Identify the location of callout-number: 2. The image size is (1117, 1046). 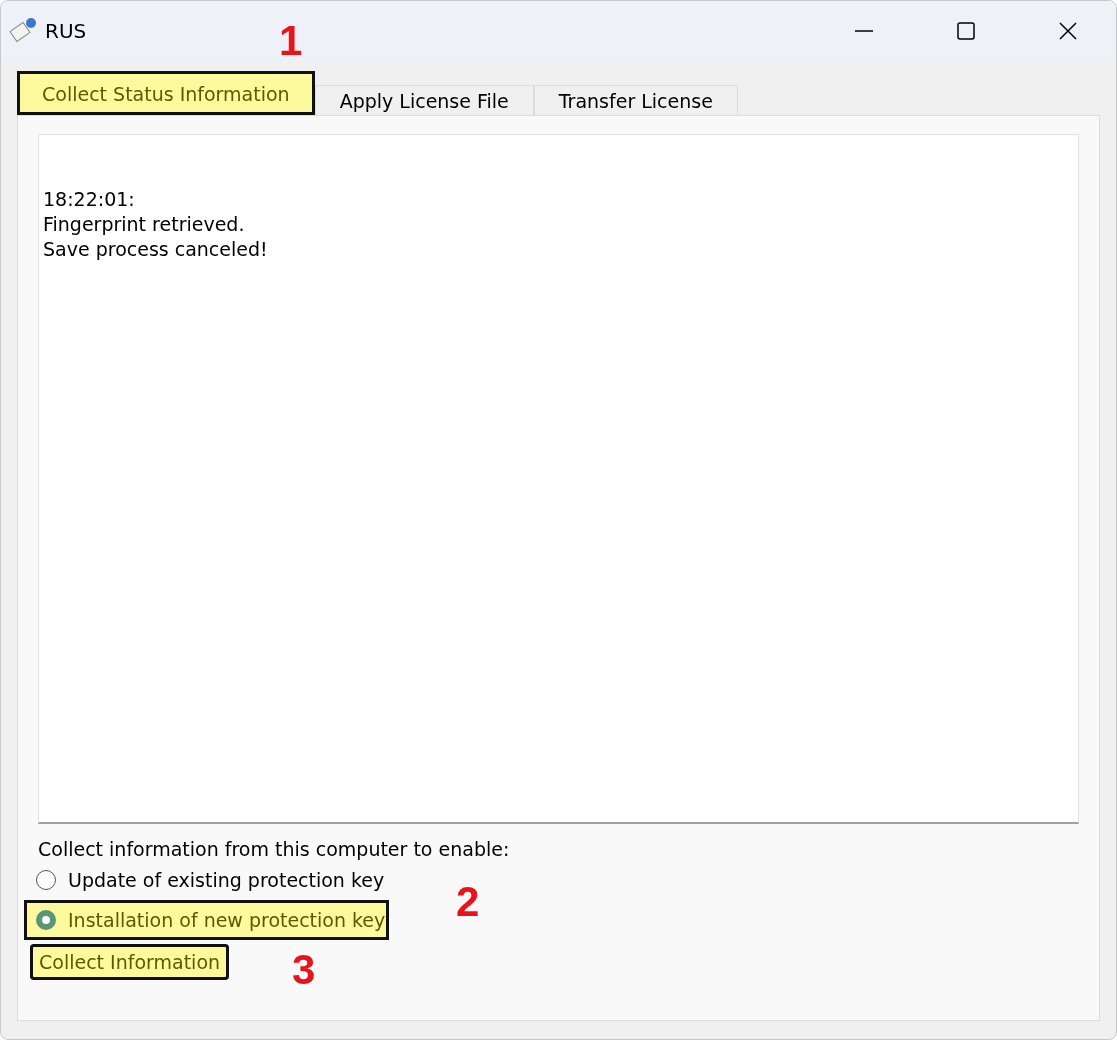
(468, 902).